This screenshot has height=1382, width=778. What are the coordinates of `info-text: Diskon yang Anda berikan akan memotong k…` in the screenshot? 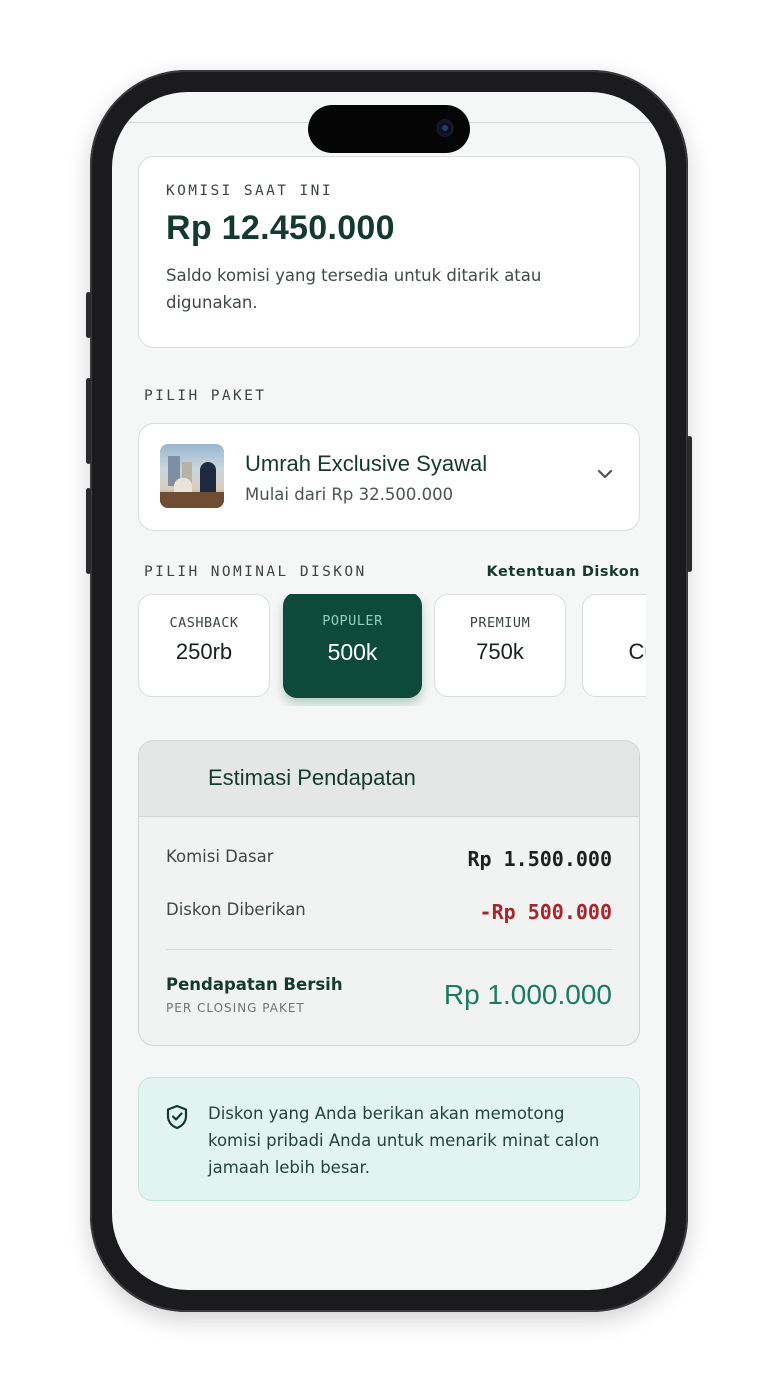 It's located at (404, 1140).